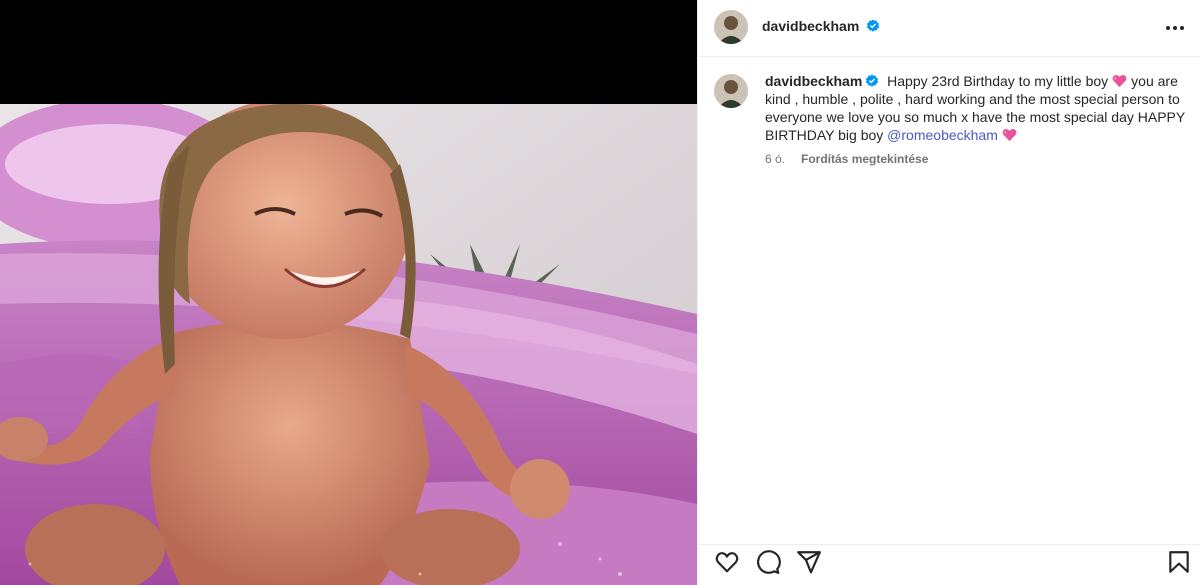 The height and width of the screenshot is (585, 1200). What do you see at coordinates (998, 81) in the screenshot?
I see `caption-part1: Happy 23rd Birthday to my little boy` at bounding box center [998, 81].